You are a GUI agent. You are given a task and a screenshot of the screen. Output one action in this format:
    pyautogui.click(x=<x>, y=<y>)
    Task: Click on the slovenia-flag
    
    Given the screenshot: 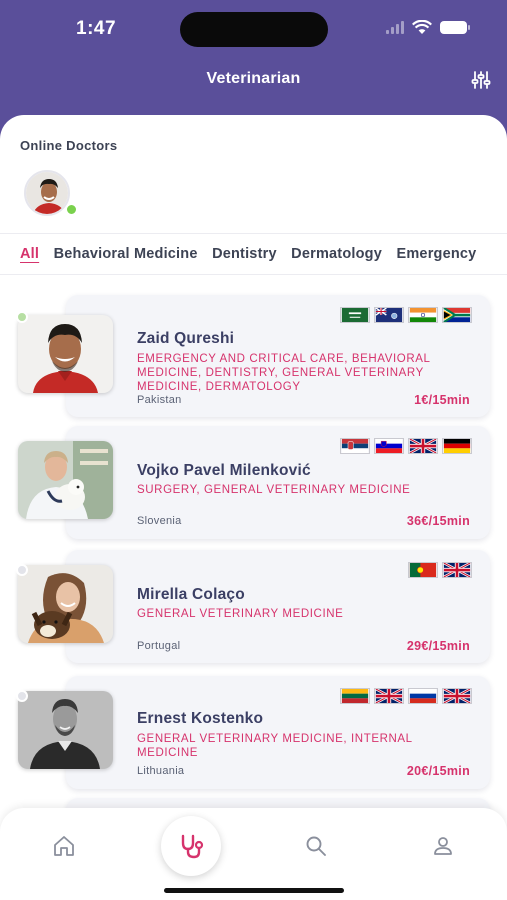 What is the action you would take?
    pyautogui.click(x=389, y=446)
    